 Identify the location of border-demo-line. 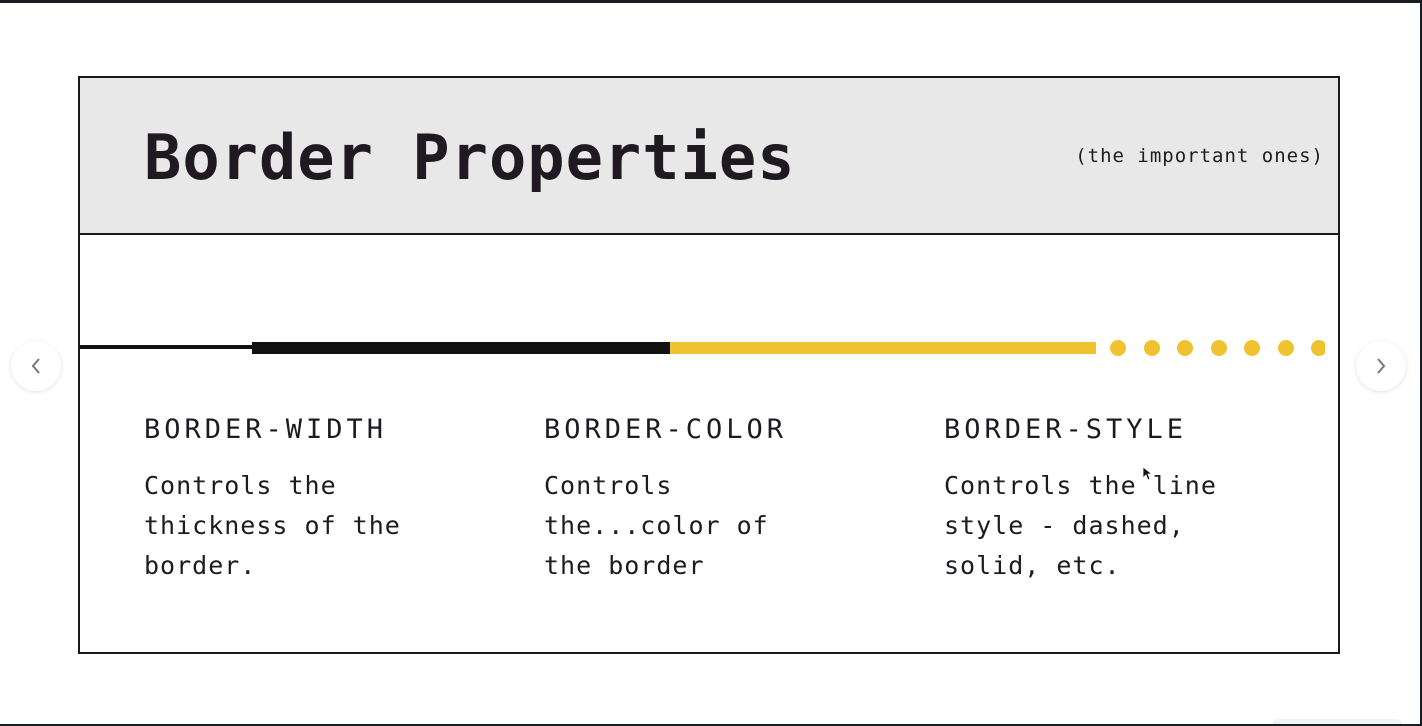
(702, 348).